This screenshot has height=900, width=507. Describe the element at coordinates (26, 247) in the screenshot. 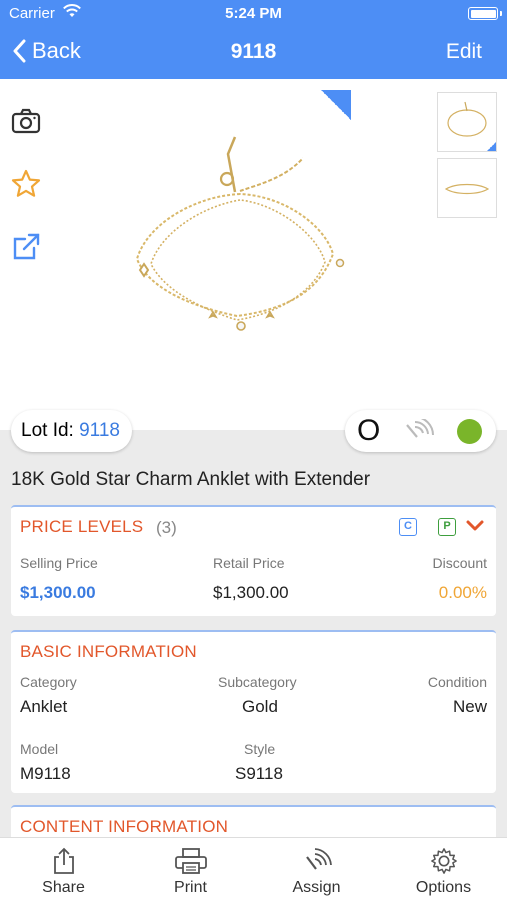

I see `external-link-icon` at that location.